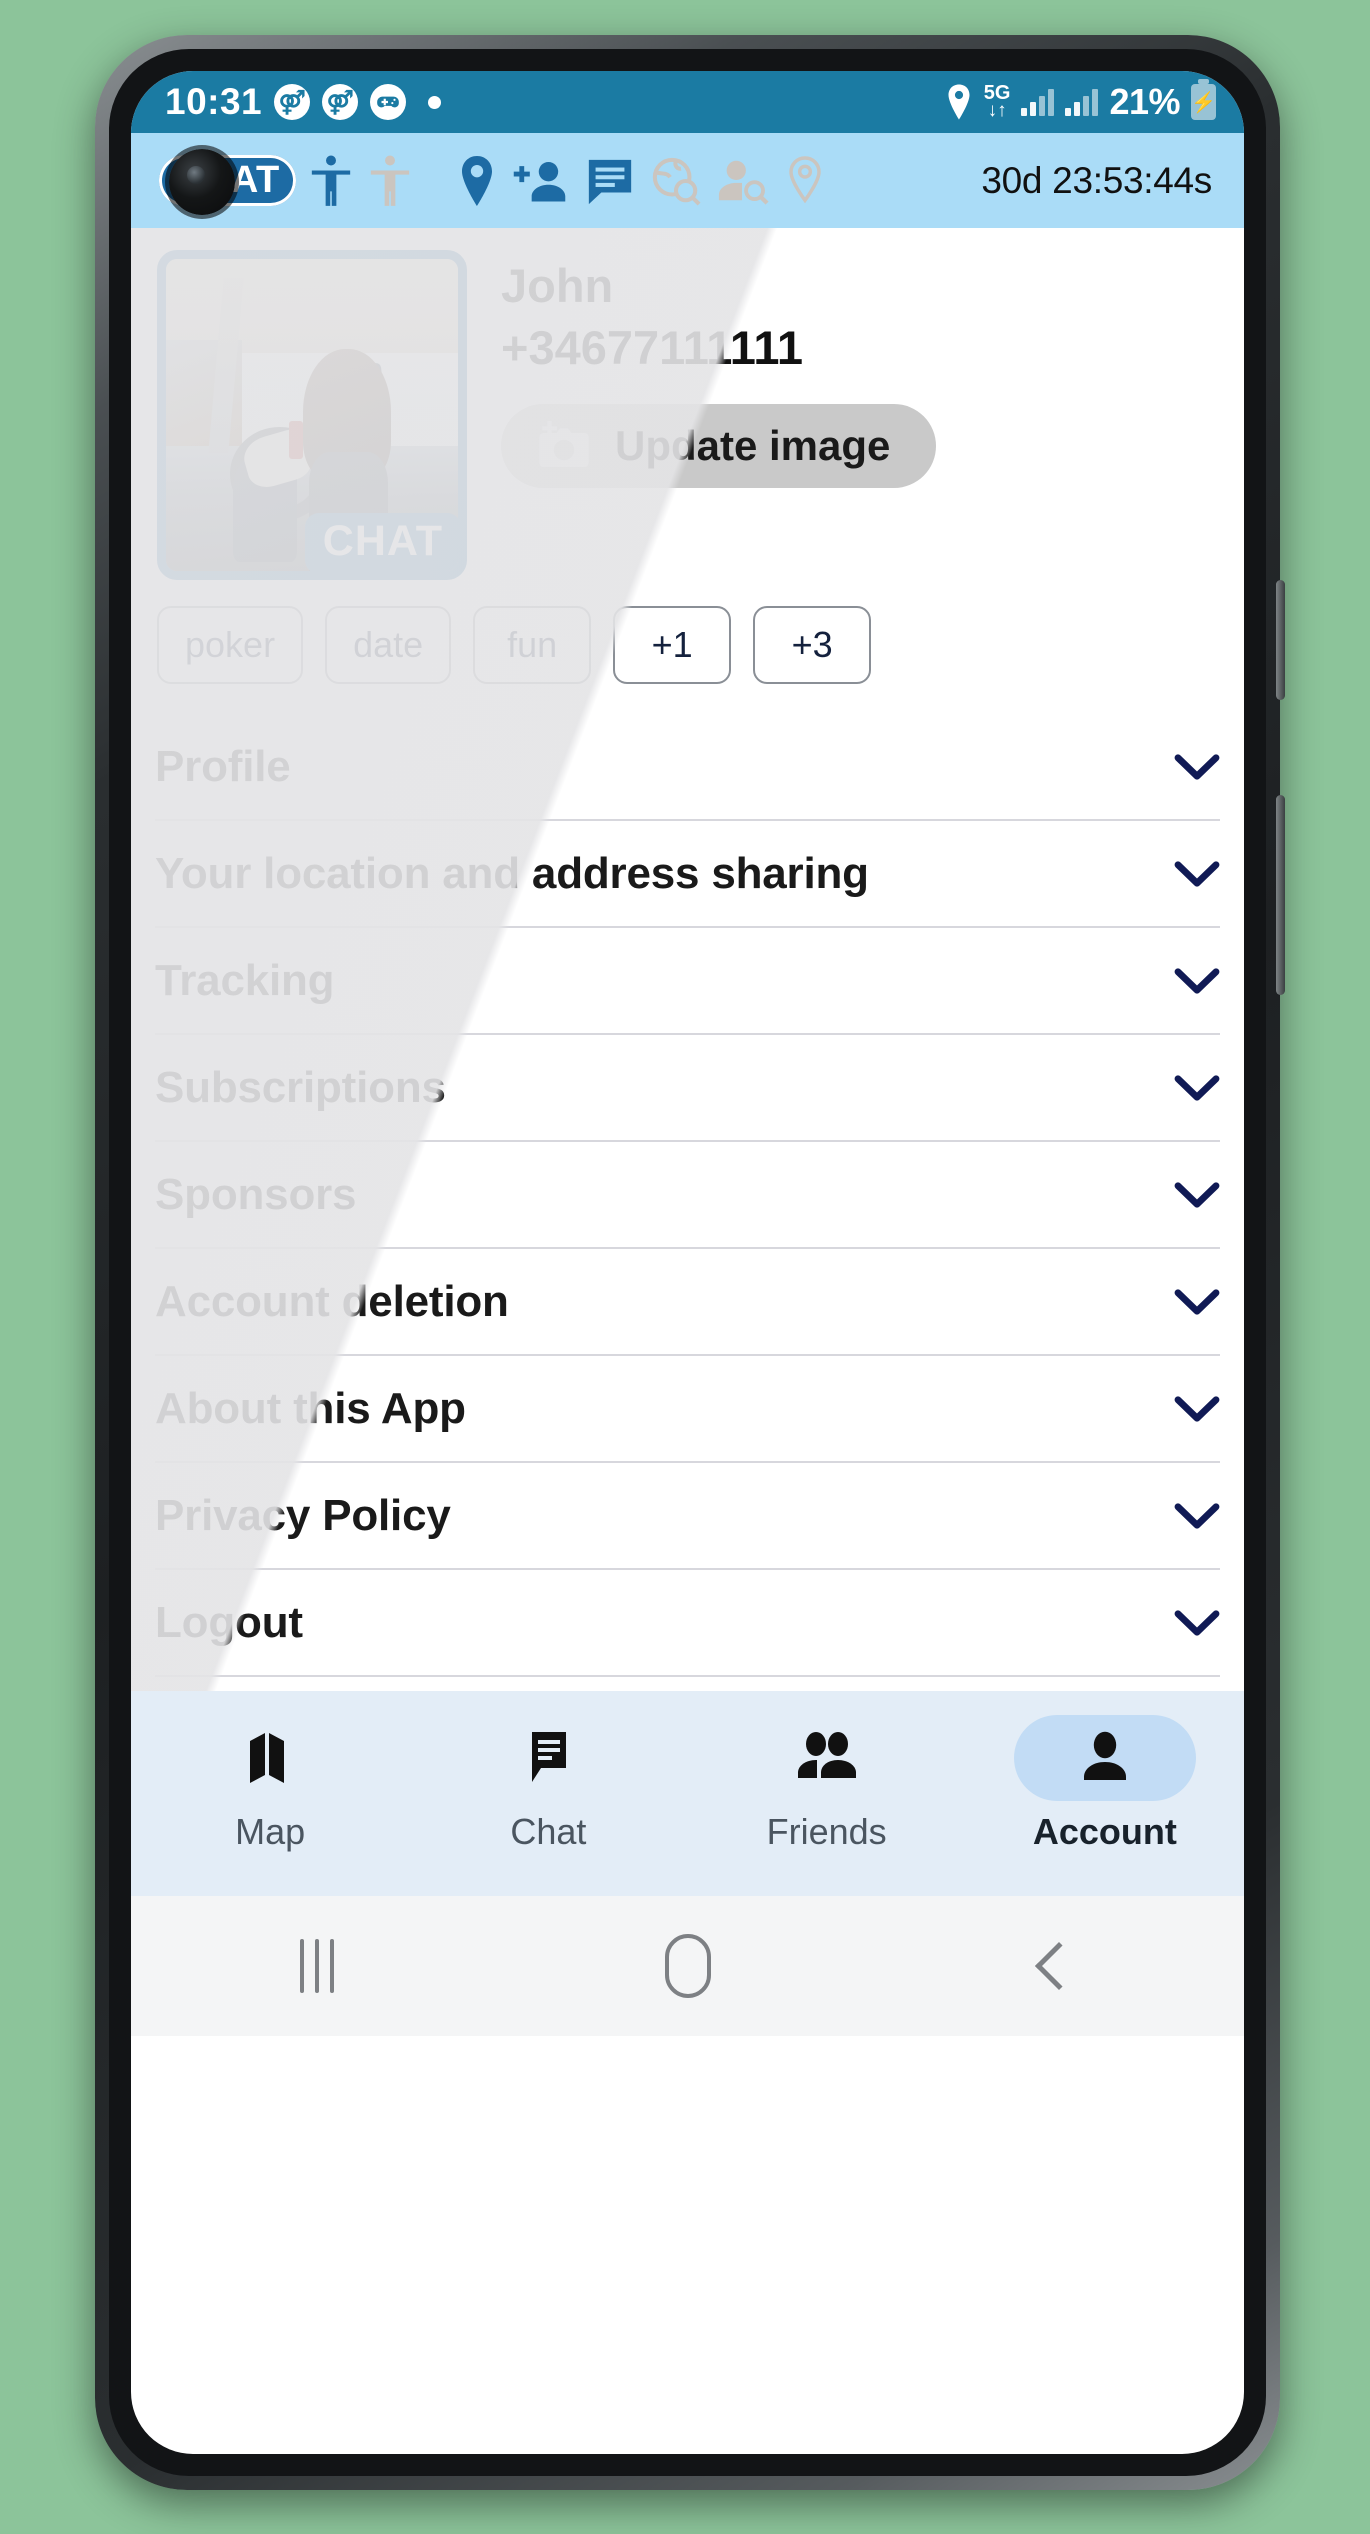  I want to click on person-visible-active-icon, so click(331, 181).